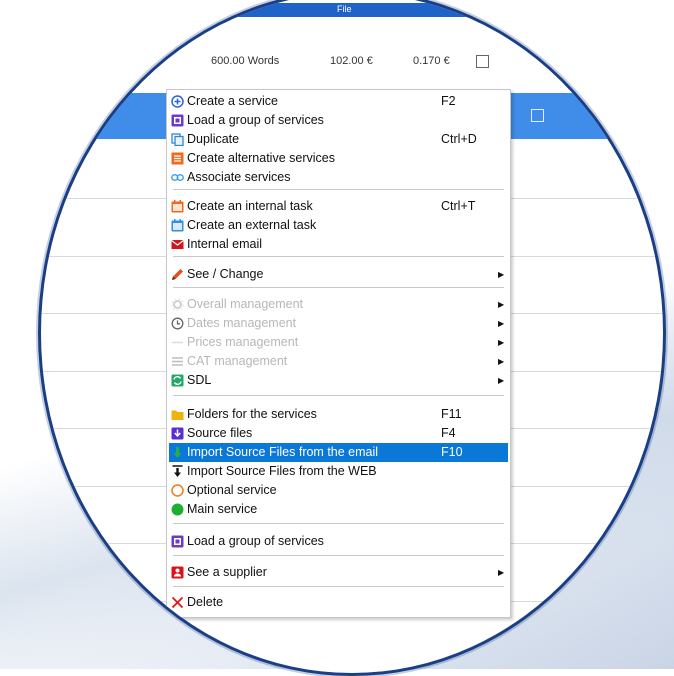  I want to click on menu-item-create-service: Create a service F2, so click(338, 101).